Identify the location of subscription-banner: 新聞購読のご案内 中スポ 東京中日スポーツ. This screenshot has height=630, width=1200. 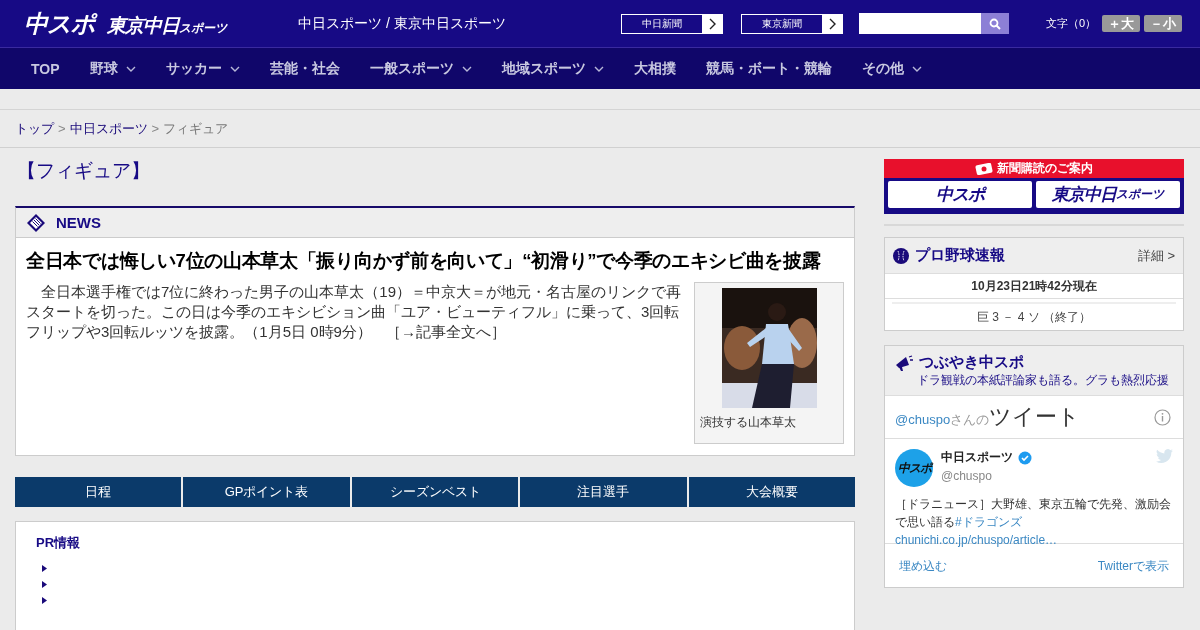
(1034, 186).